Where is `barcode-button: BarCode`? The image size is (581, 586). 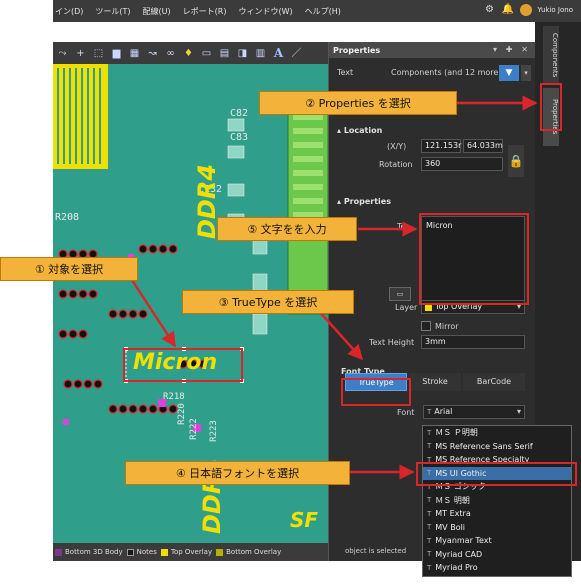
barcode-button: BarCode is located at coordinates (494, 382).